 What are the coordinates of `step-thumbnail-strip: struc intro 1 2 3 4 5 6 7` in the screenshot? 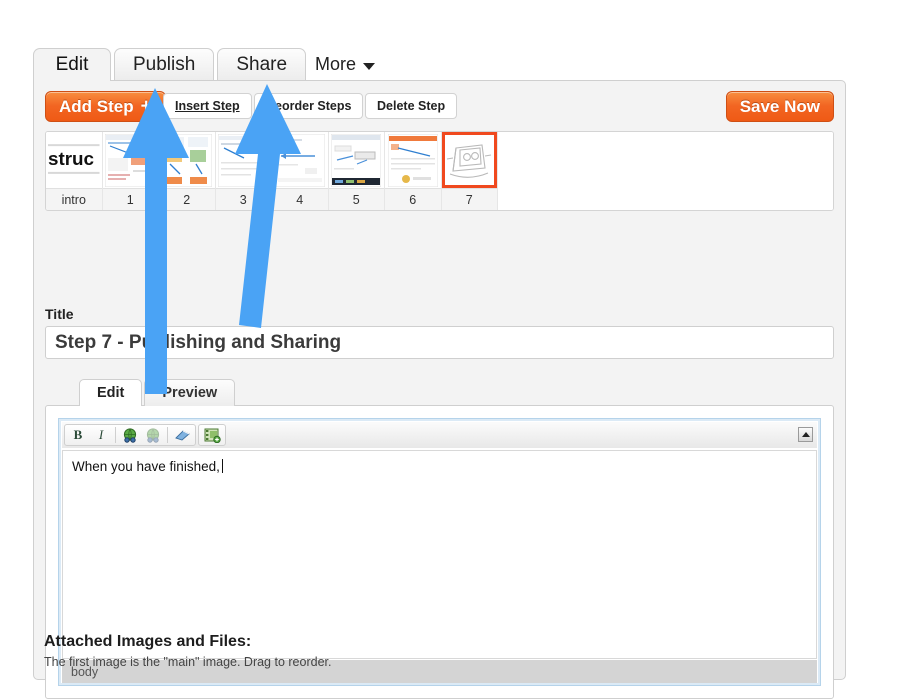 It's located at (439, 171).